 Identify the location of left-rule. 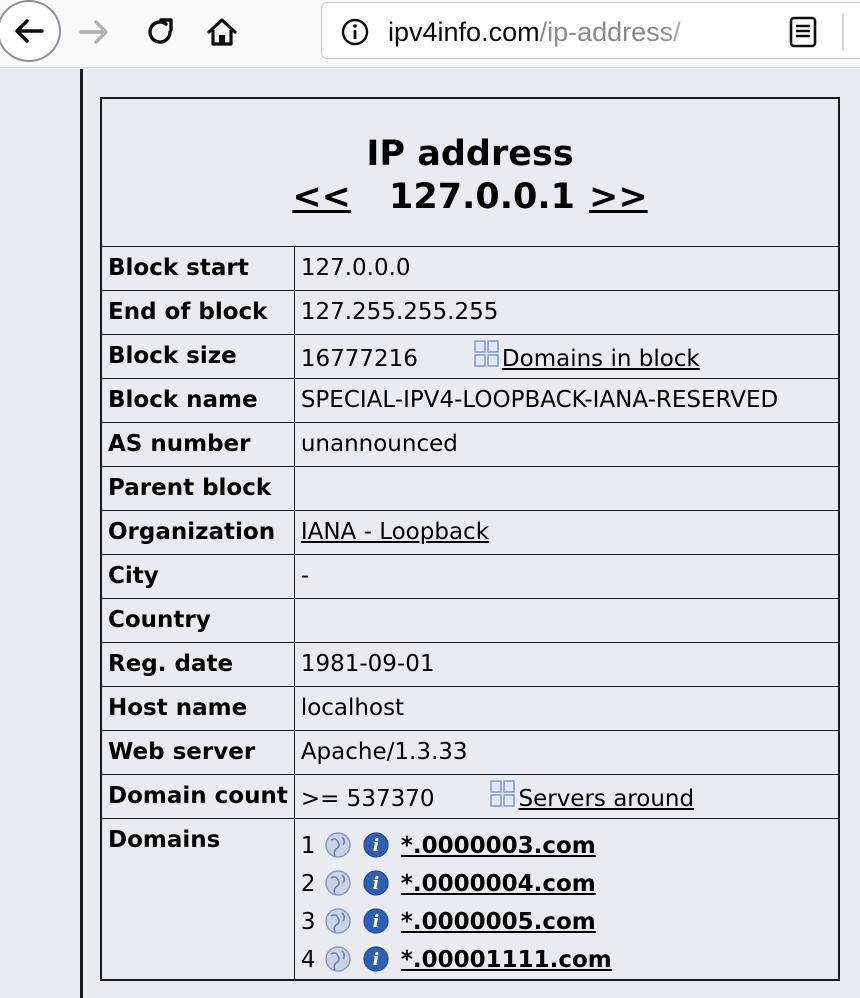
(81, 533).